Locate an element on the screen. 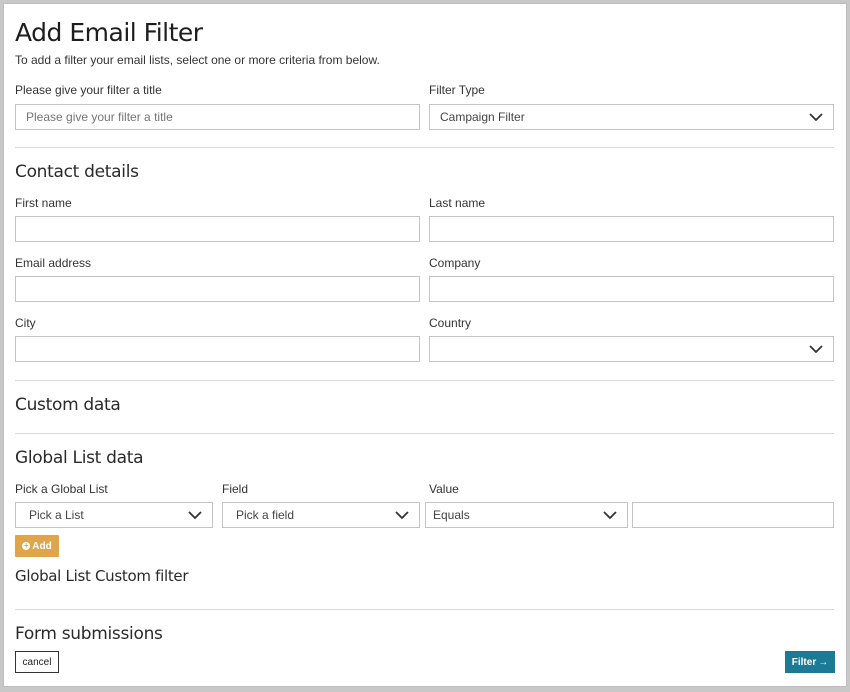 This screenshot has height=692, width=850. value-label: Value is located at coordinates (444, 489).